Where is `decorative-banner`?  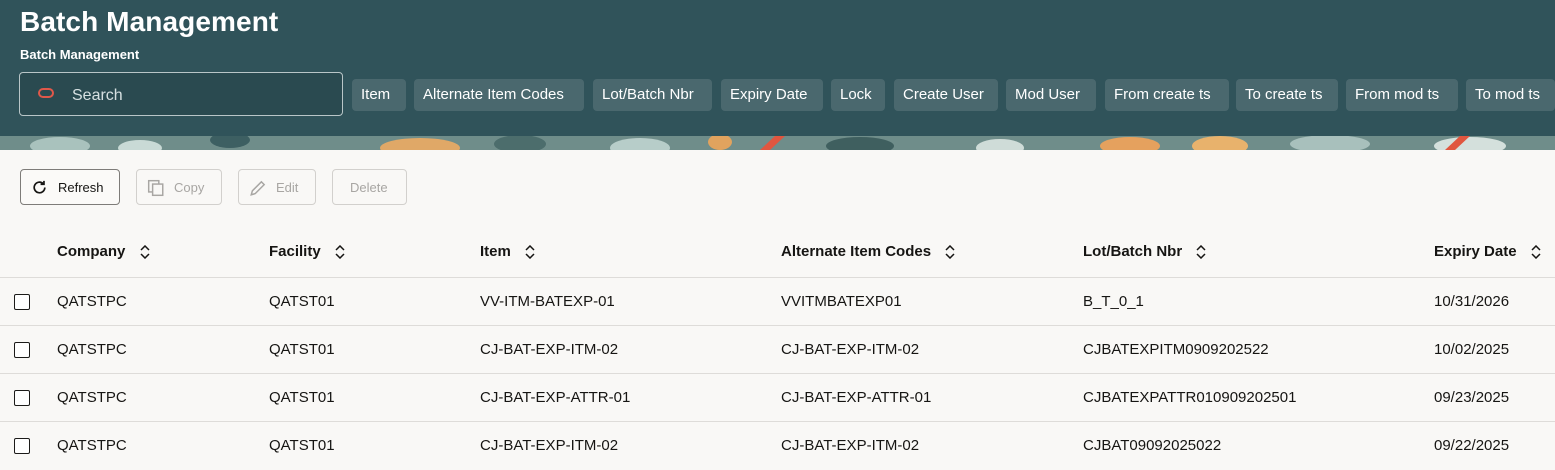 decorative-banner is located at coordinates (777, 143).